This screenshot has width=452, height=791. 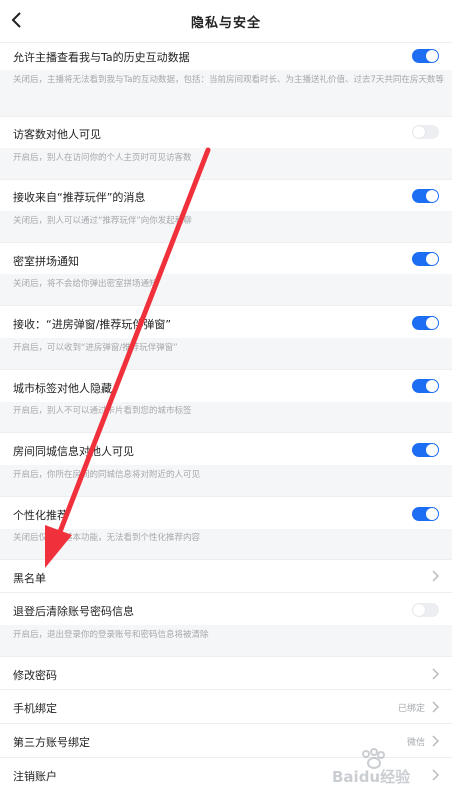 I want to click on setting-row-city-tag: 城市标签对他人隐藏, so click(x=226, y=385).